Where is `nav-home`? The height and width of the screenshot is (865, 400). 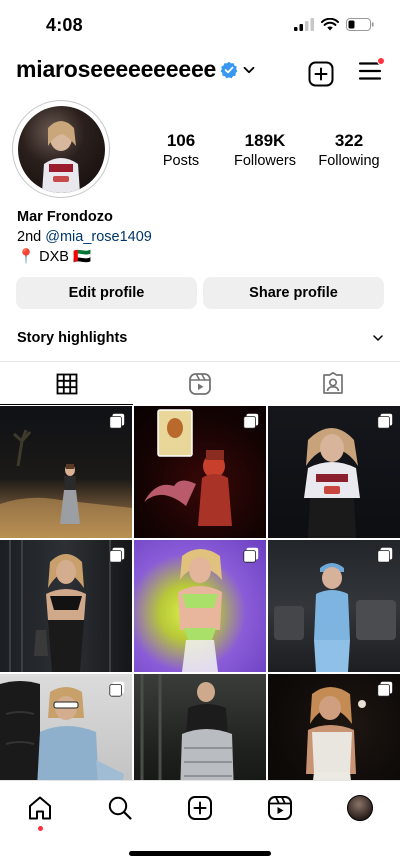
nav-home is located at coordinates (40, 812).